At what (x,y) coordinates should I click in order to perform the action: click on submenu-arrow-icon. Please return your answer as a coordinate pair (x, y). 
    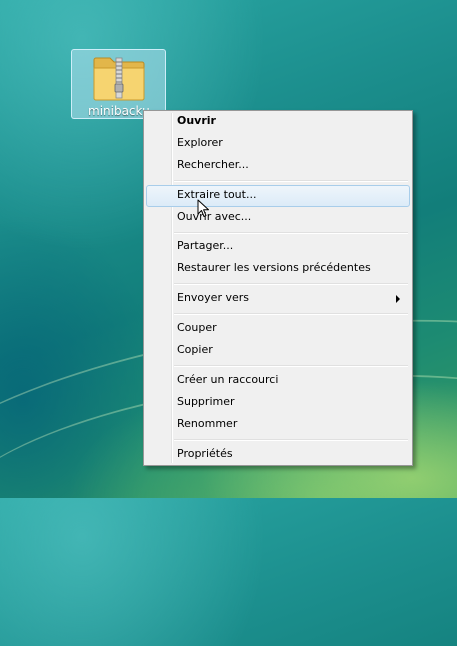
    Looking at the image, I should click on (398, 299).